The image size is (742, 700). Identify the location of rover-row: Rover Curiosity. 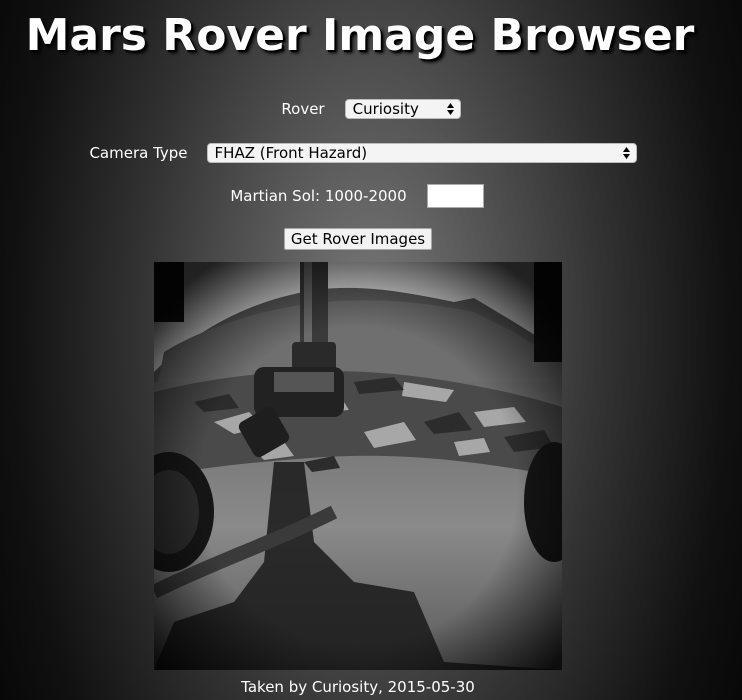
(371, 109).